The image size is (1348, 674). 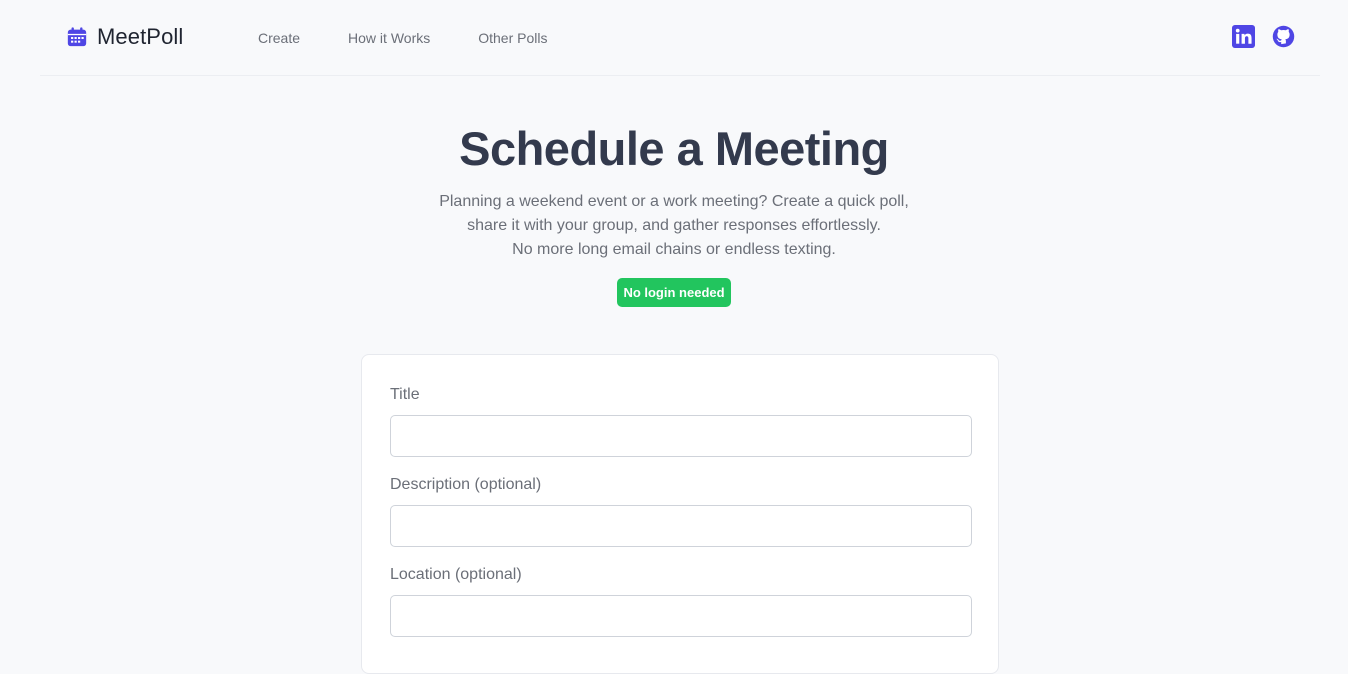 I want to click on linkedin-icon, so click(x=1243, y=36).